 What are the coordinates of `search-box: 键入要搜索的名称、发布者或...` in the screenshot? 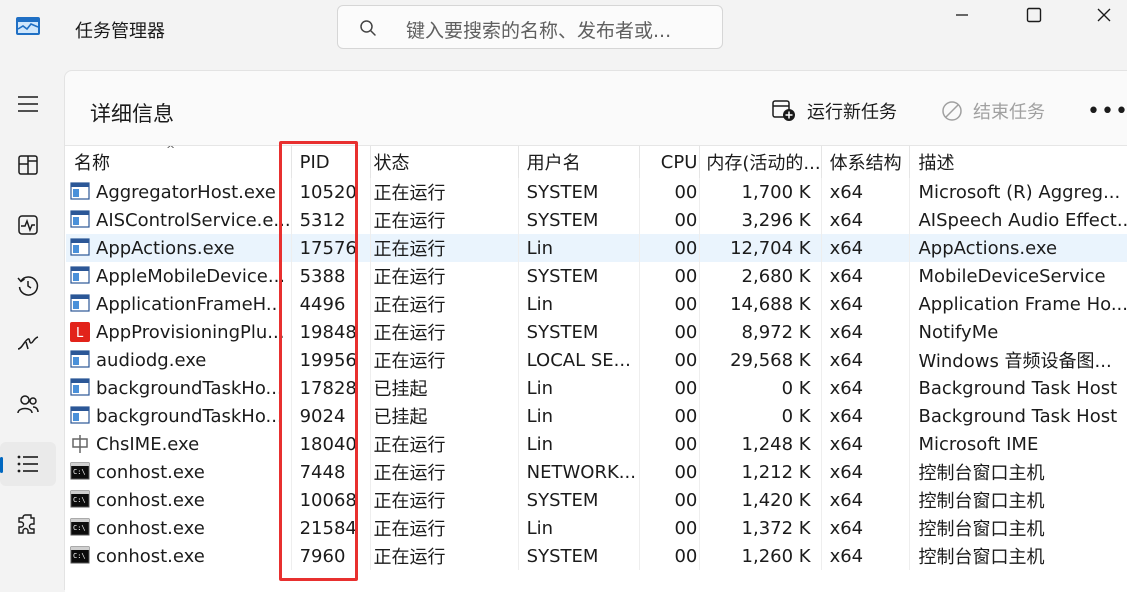 It's located at (530, 27).